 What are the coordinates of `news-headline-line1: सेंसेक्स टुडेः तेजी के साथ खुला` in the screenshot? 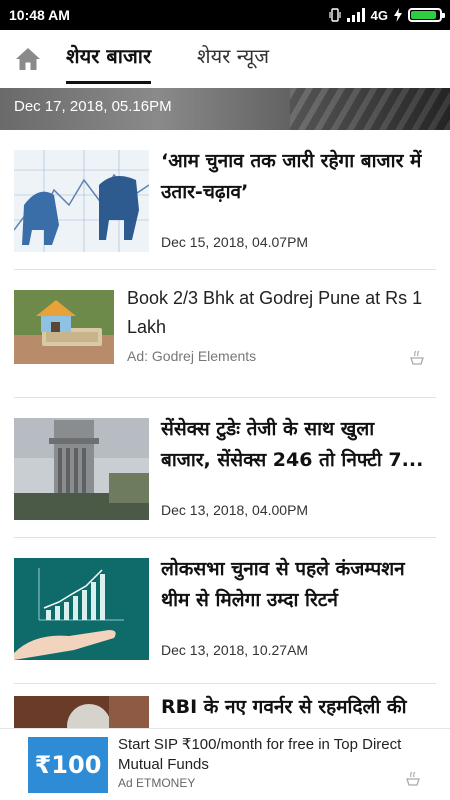 It's located at (268, 429).